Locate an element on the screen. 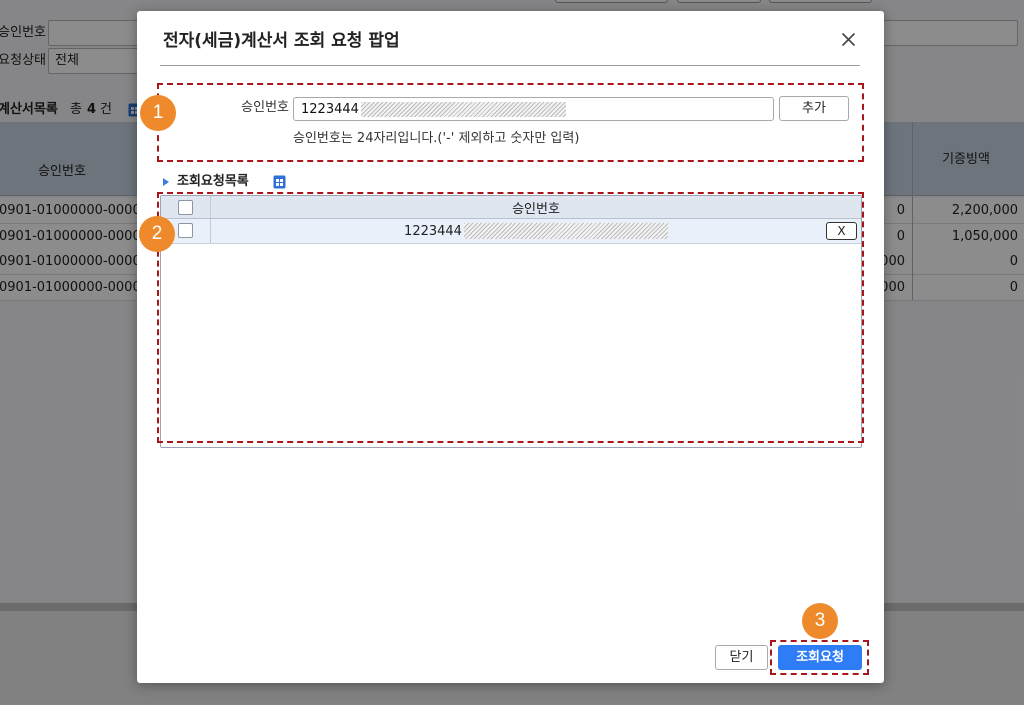 The height and width of the screenshot is (705, 1024). close-button: 닫기 is located at coordinates (741, 657).